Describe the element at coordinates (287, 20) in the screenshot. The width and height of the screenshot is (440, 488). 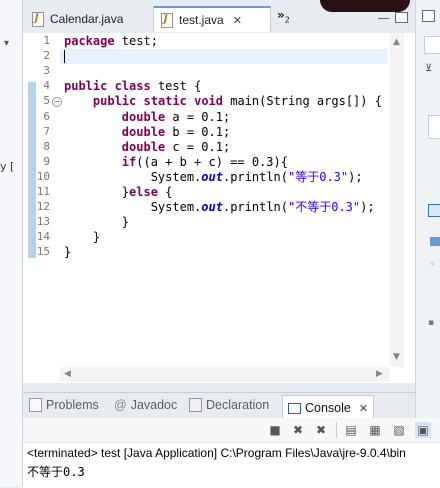
I see `overflow-count: 2` at that location.